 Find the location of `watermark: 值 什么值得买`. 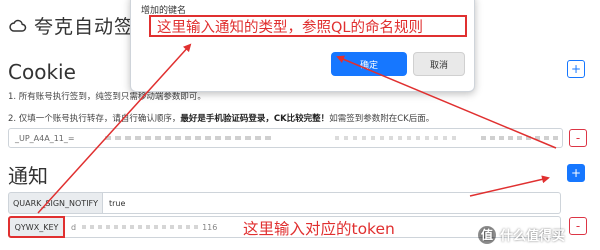

watermark: 值 什么值得买 is located at coordinates (521, 234).